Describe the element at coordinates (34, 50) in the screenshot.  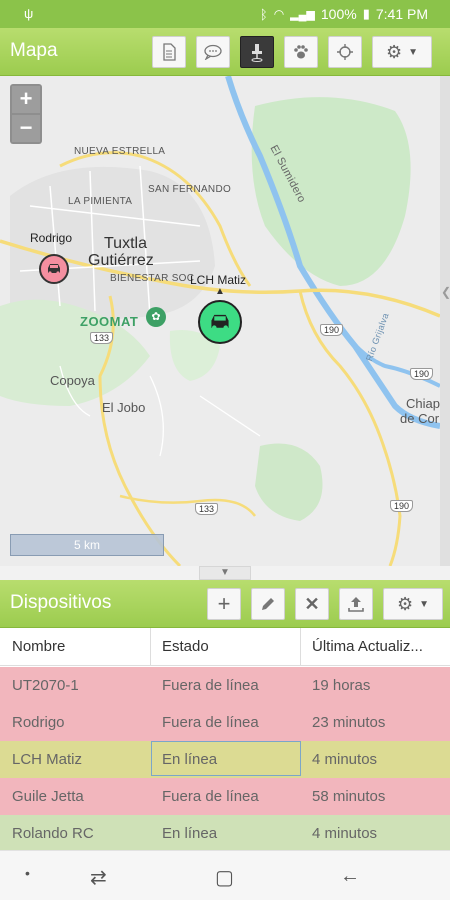
I see `map-panel-title: Mapa` at that location.